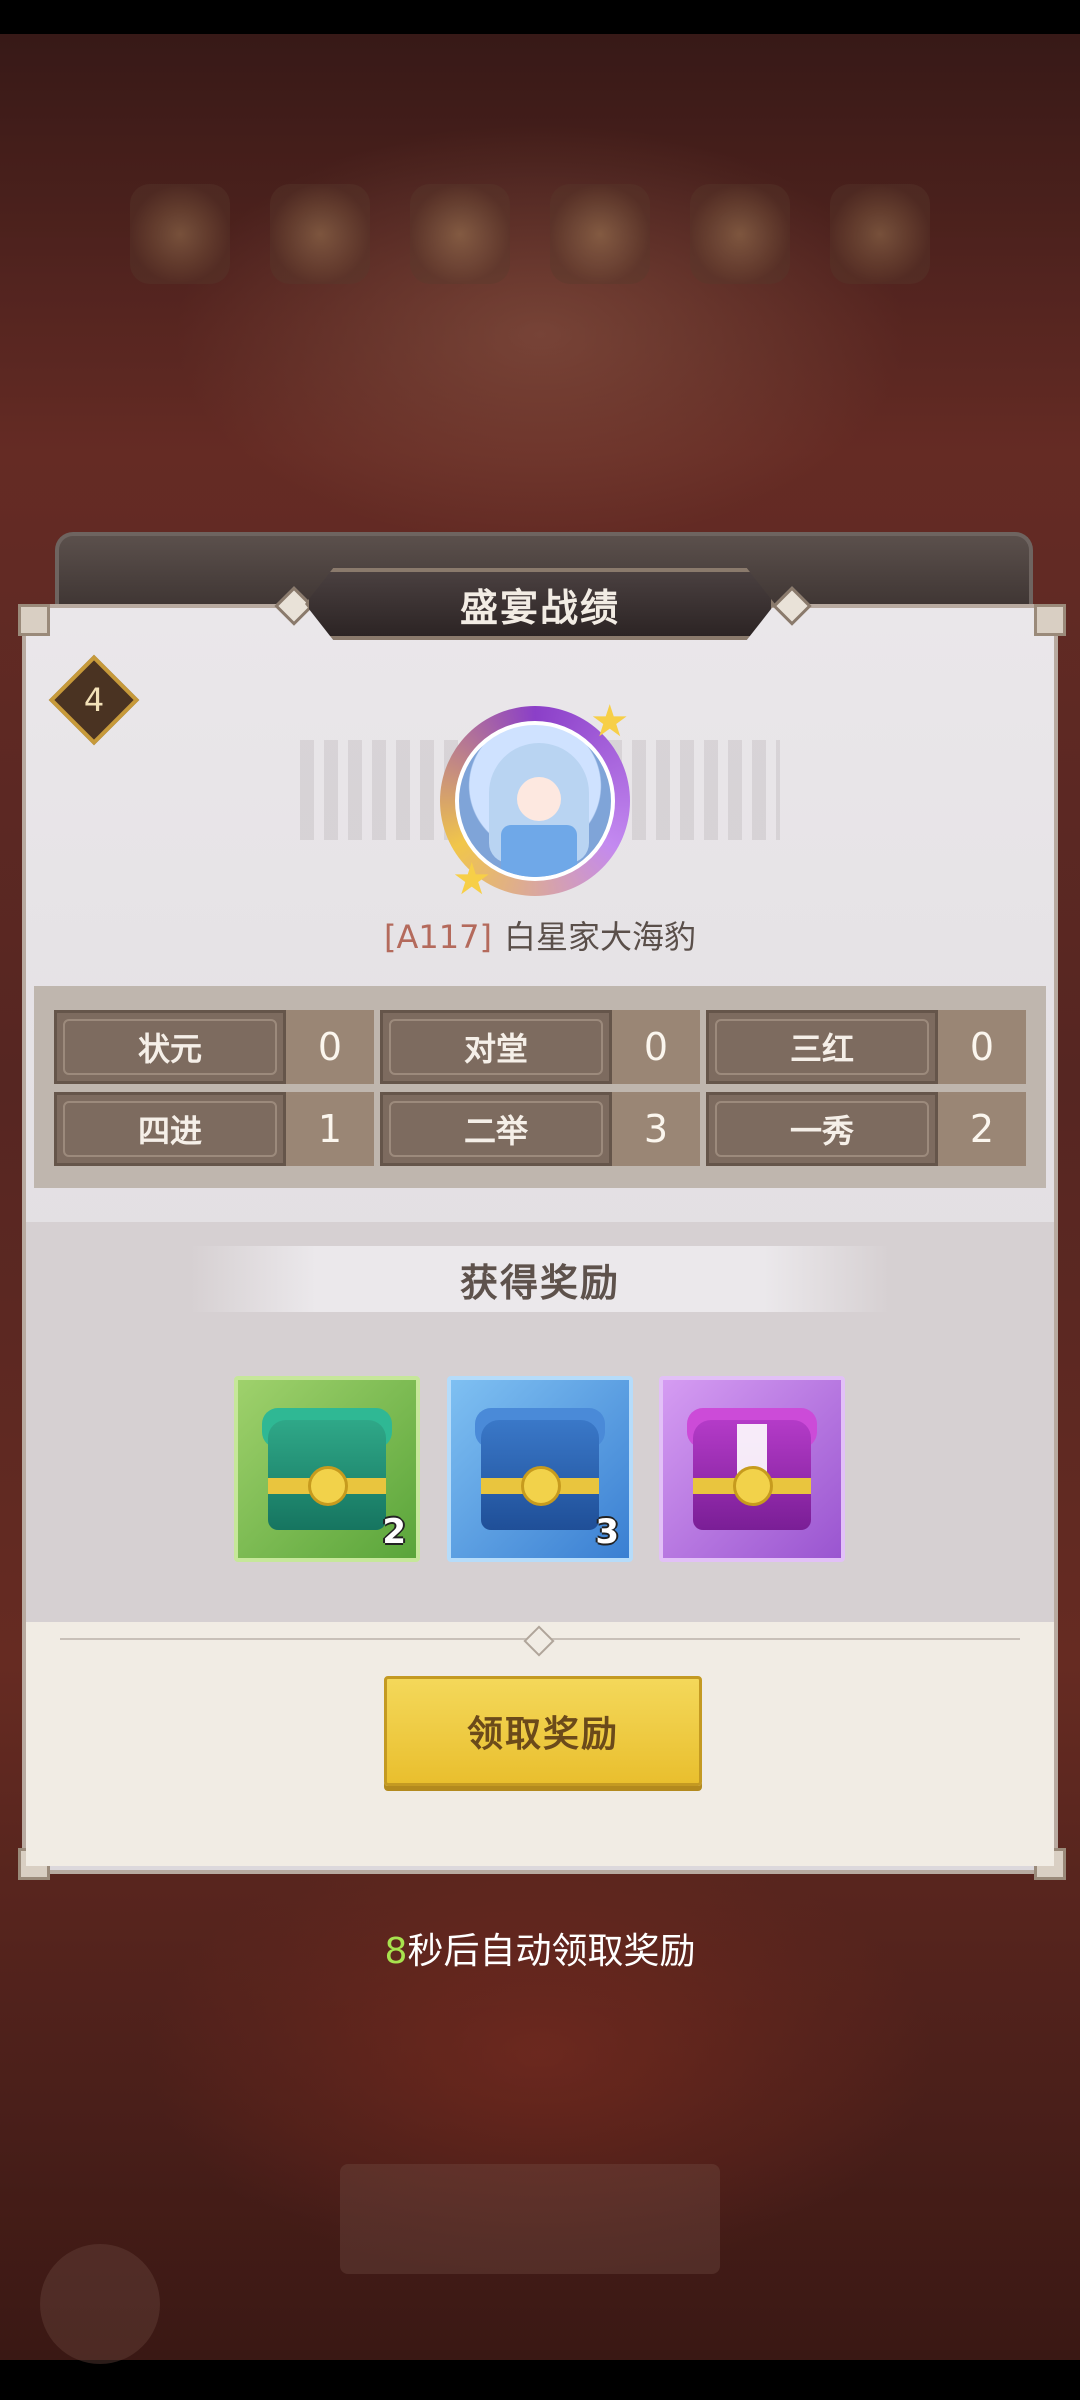 Image resolution: width=1080 pixels, height=2400 pixels. Describe the element at coordinates (752, 1469) in the screenshot. I see `reward-item-purple-chest` at that location.